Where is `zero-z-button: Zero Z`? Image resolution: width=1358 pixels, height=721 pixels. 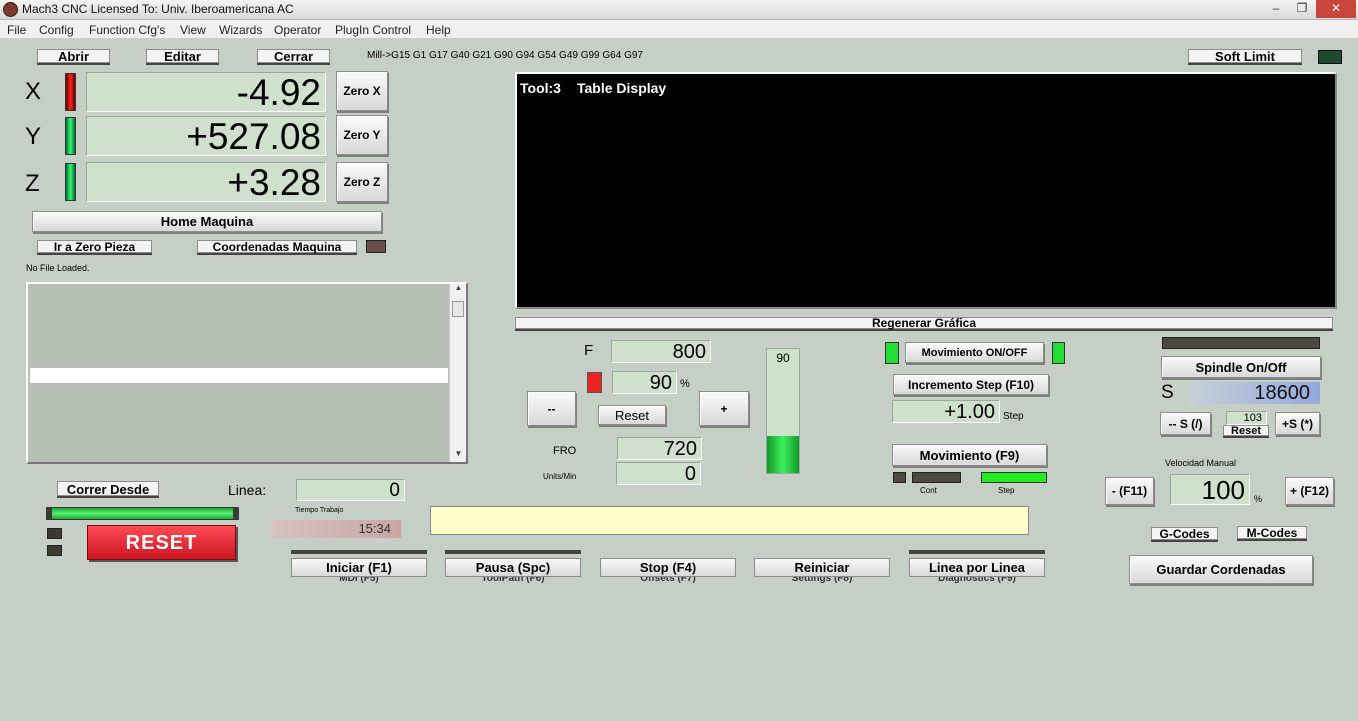 zero-z-button: Zero Z is located at coordinates (362, 182).